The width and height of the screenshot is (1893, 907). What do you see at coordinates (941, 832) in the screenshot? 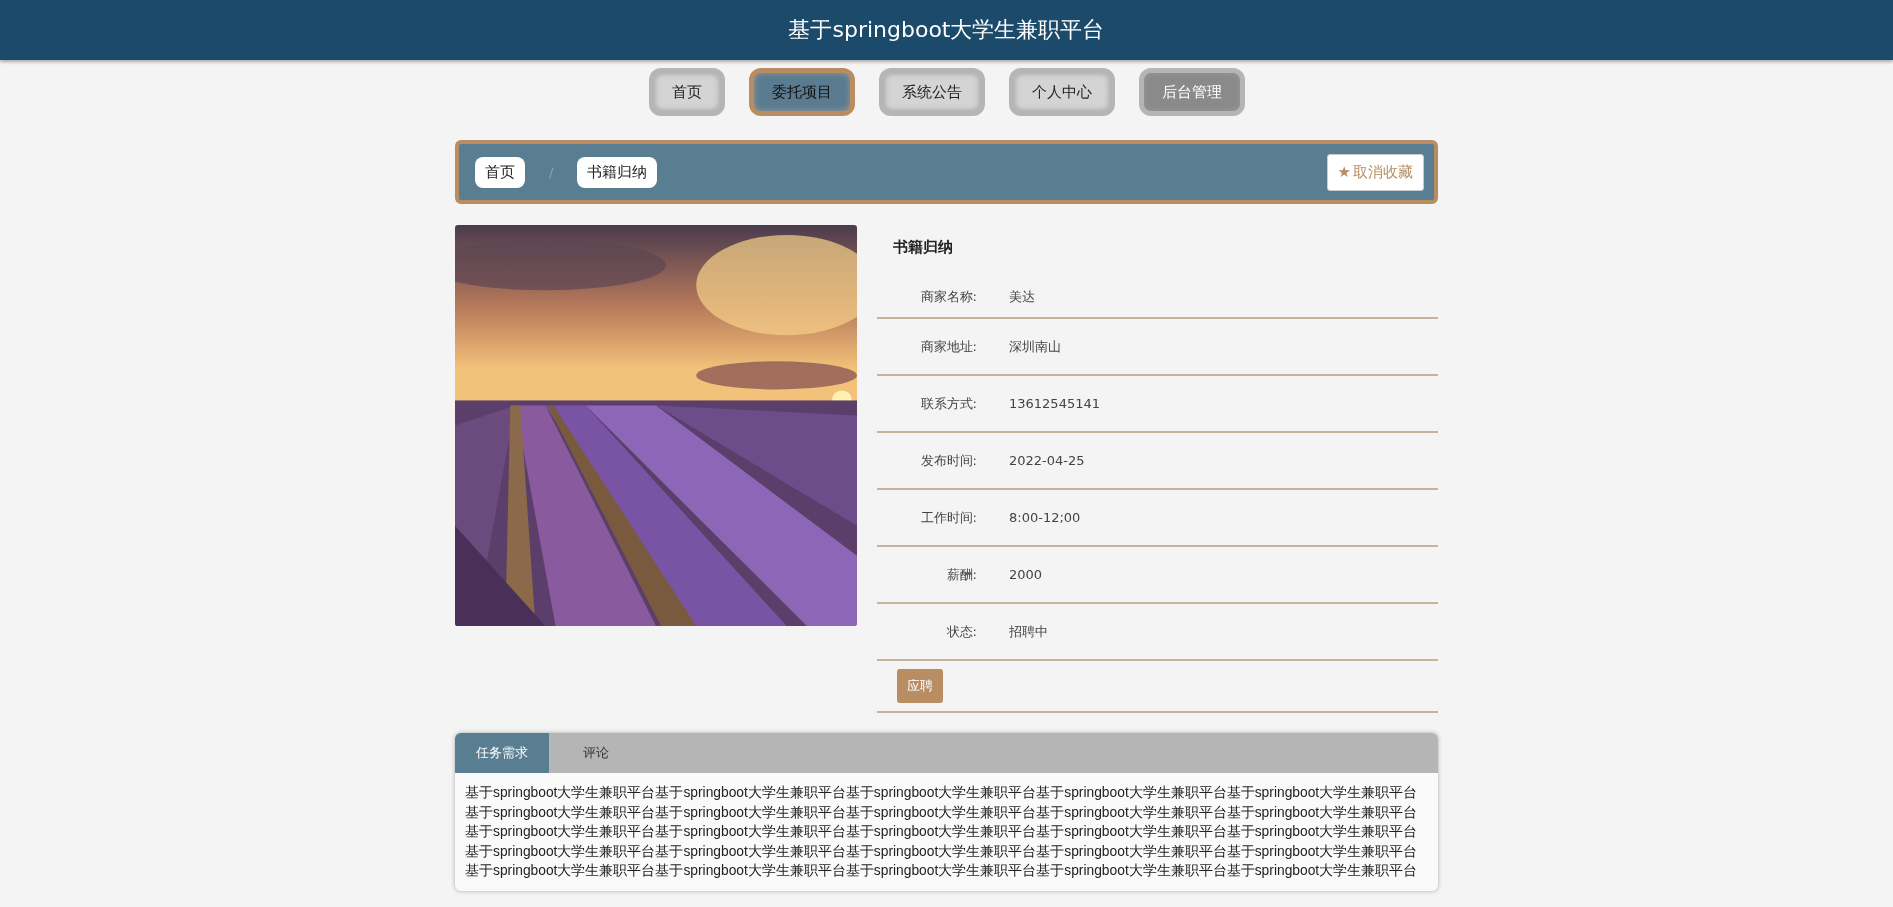
I see `description-text: 基于springboot大学生兼职平台基于springboot大学生兼职平台基于springboot大学生兼职平台基于springboot大学生兼职平台基于springboot大学生兼职平台 基于springboot大学生兼职平台基于springboot大学生兼职平台基于springboot大学生兼职平台基于springboot大学生兼职平台基于springboot大学生兼职平台 基于springboot大学生兼职平台基于springboot大学生兼职平台基于springboot大学生兼职平台基于springboot大学生兼职平台基于springboot大学生兼职平台 基于springboot大学生兼职平台基于springboot大学生兼职平台基于springboot大学生兼职平台基于springboot大学生兼职平台基于springboot大学生兼职平台 基于springboot大学生兼职平台基于springboot大学生兼职平台基于springboot大学生兼职平台基于springboot大学生兼职平台基于springboot大学生兼职平台` at bounding box center [941, 832].